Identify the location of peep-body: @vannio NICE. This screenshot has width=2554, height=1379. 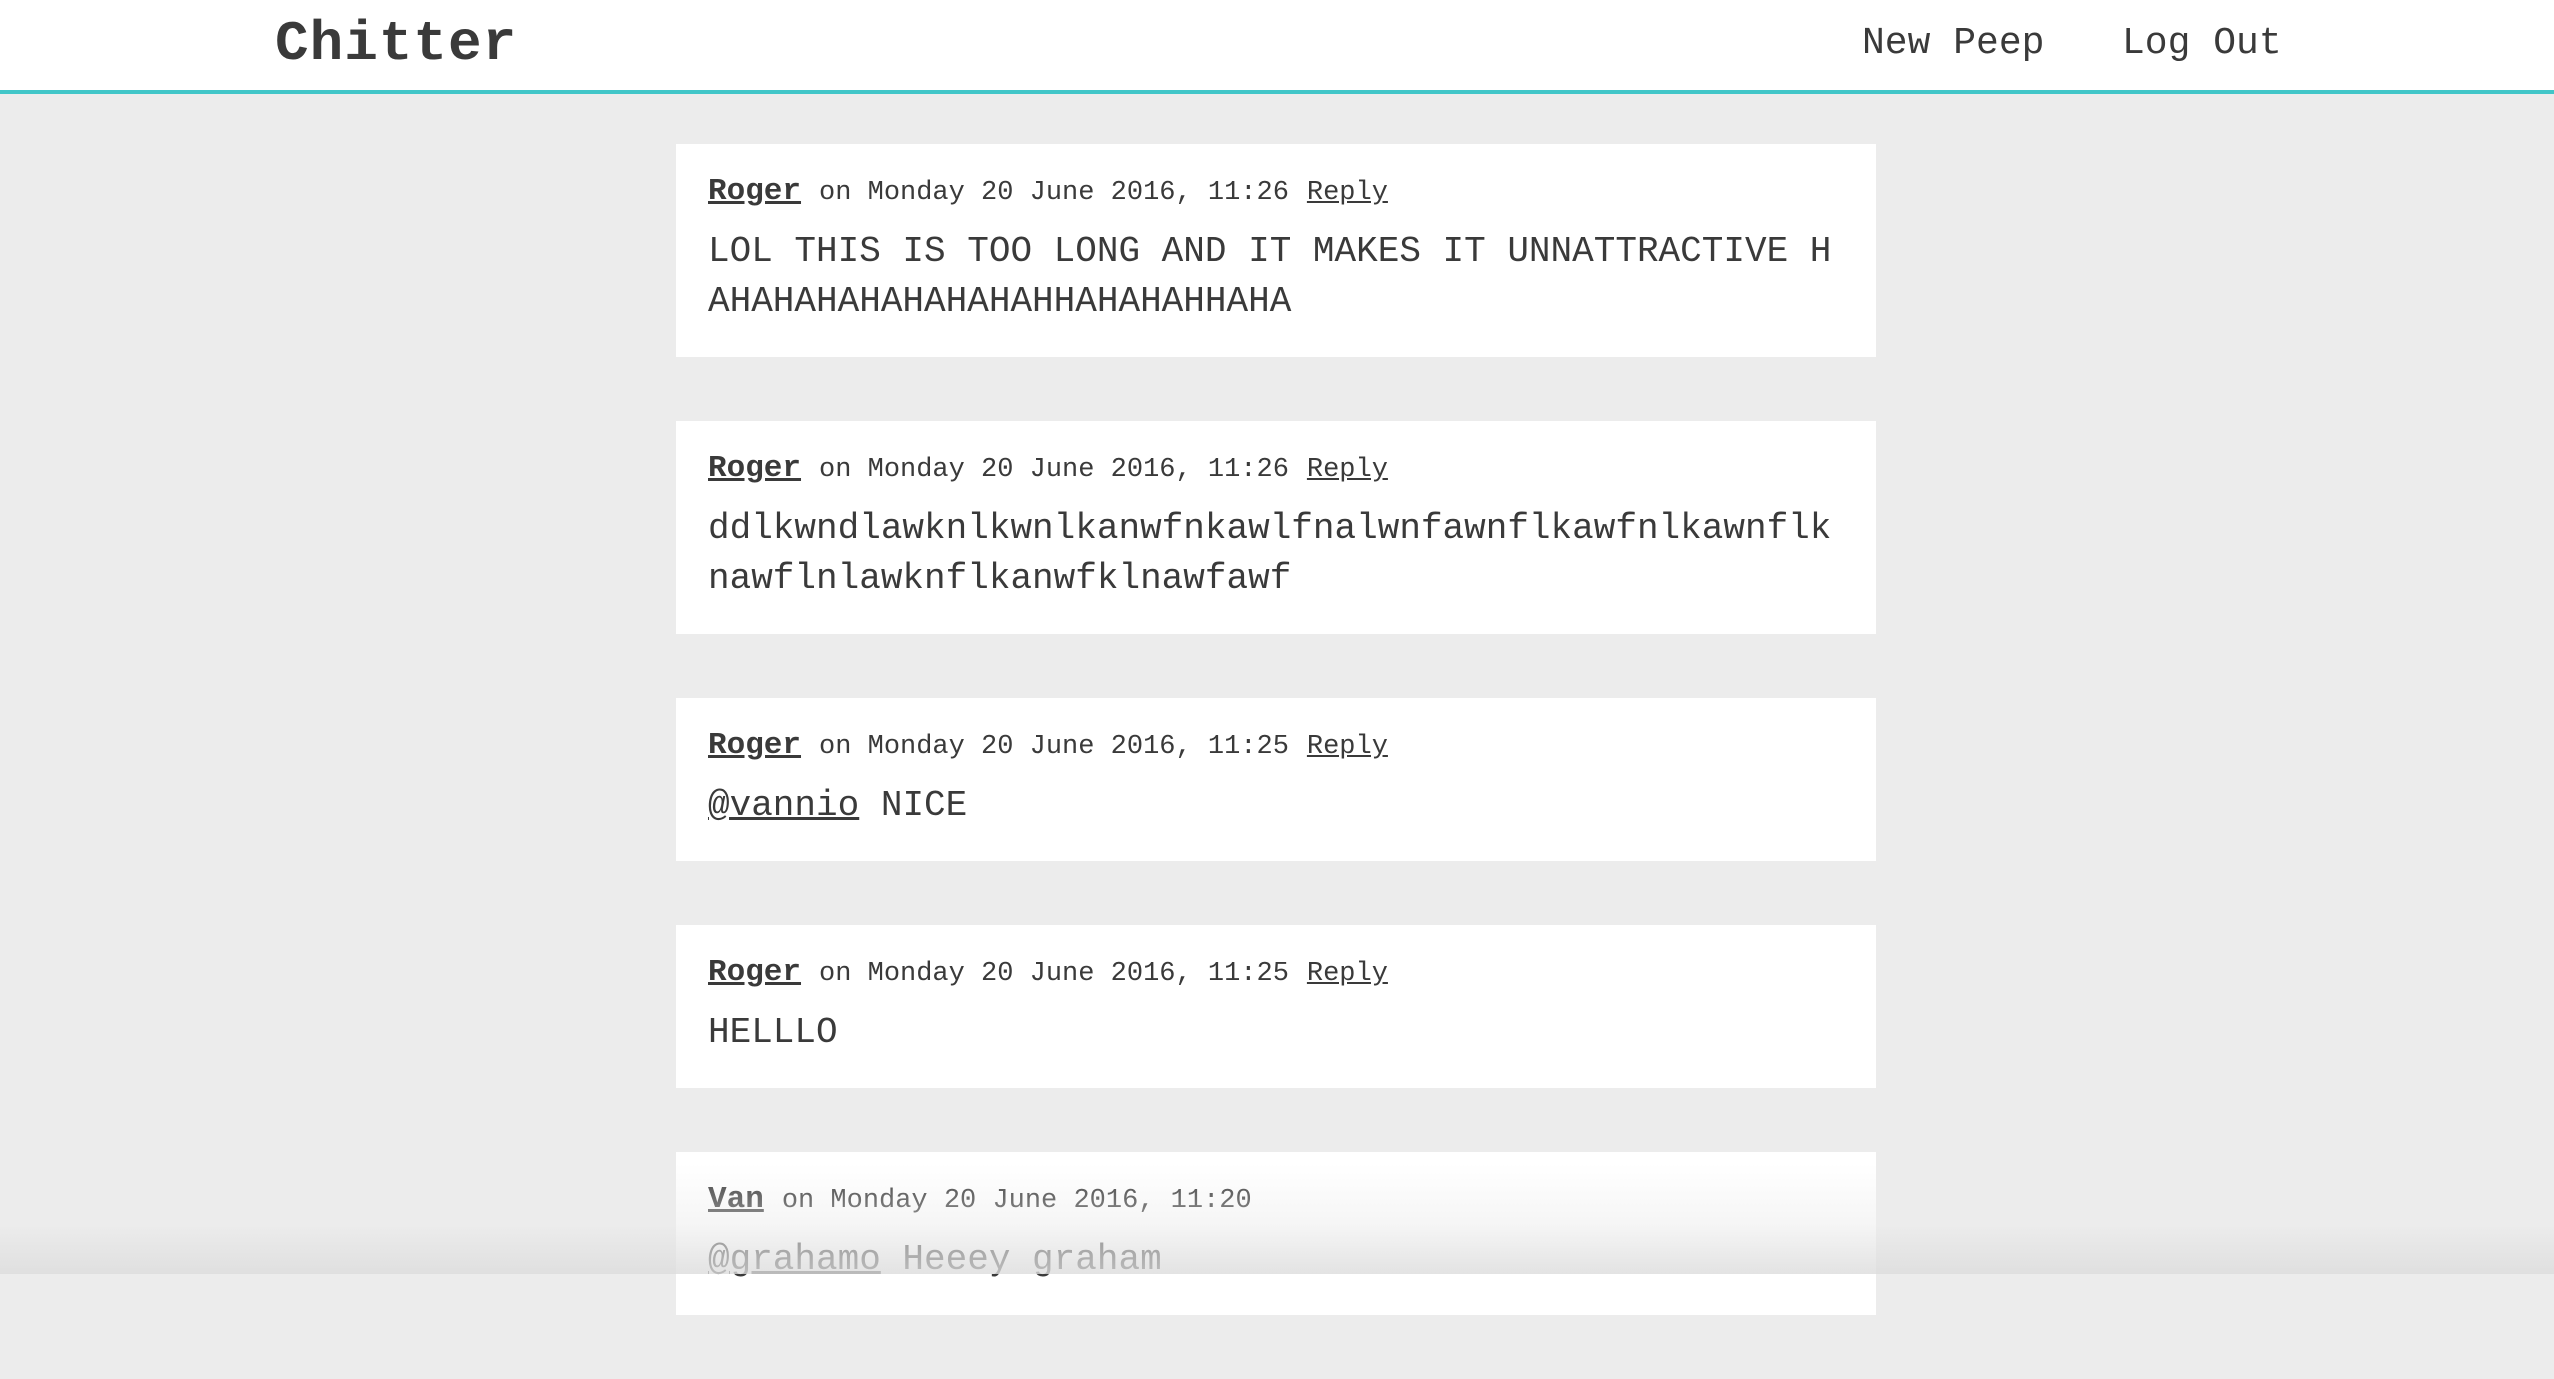
(1276, 806).